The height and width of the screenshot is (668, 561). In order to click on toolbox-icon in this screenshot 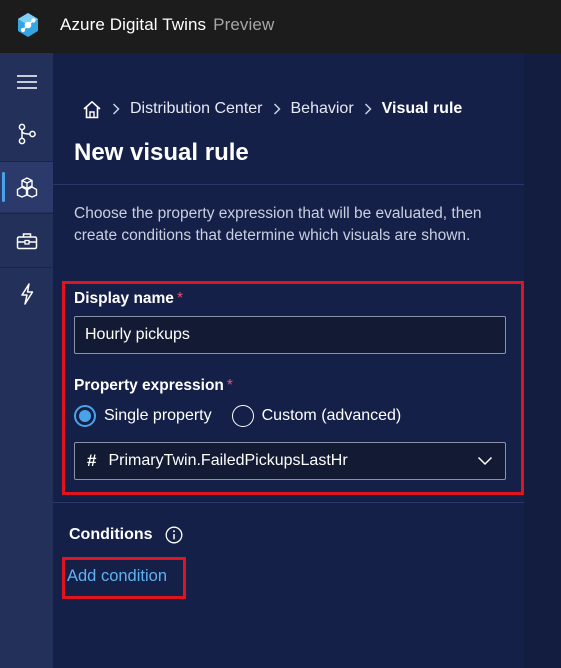, I will do `click(26, 241)`.